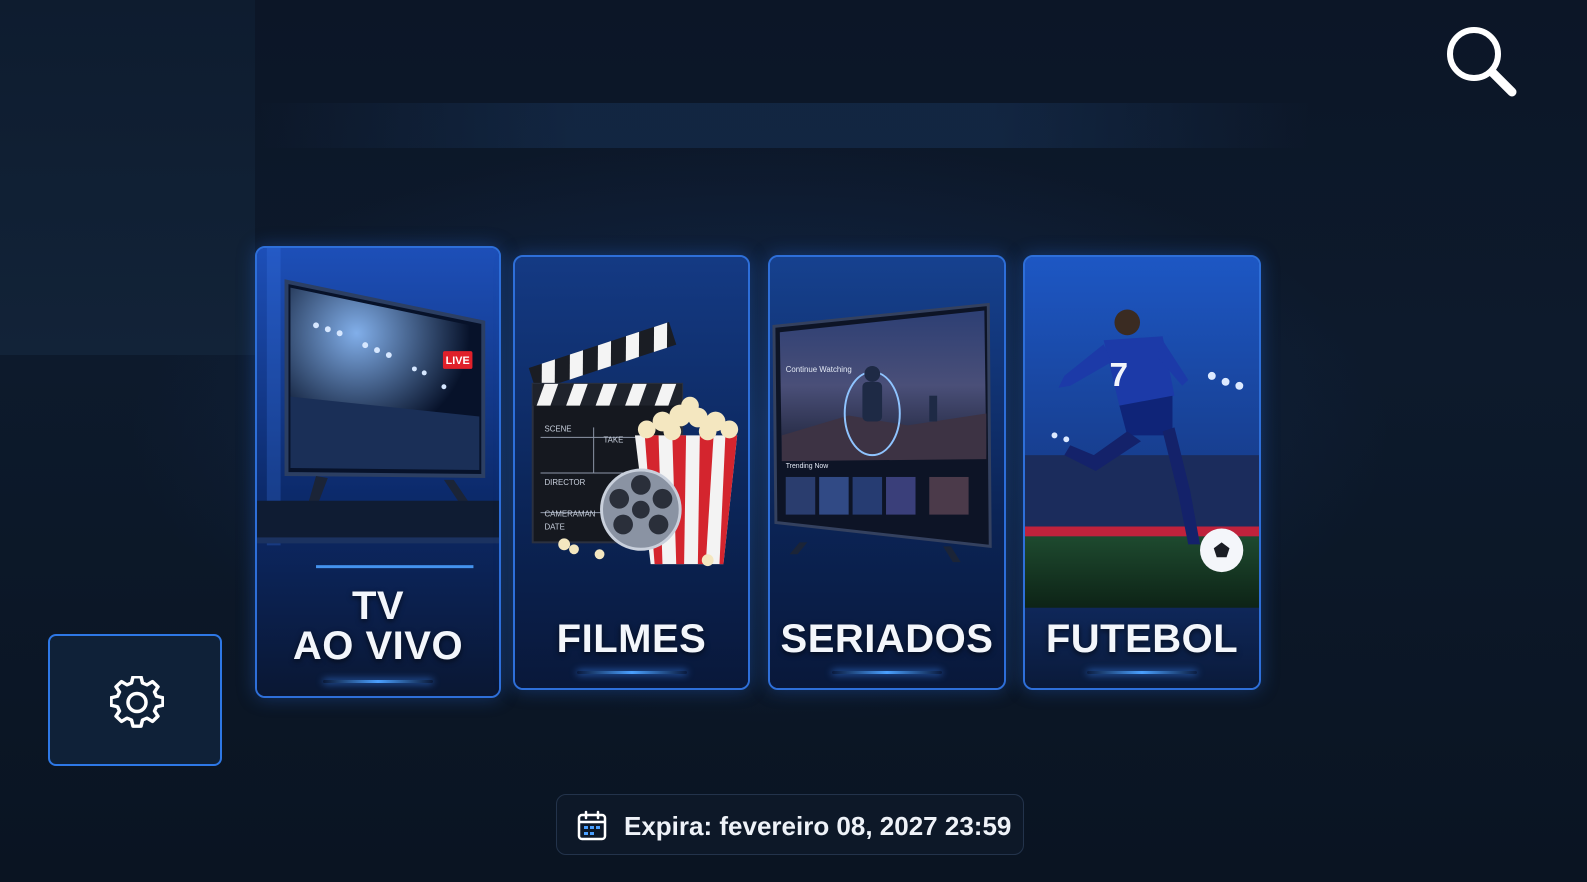 The width and height of the screenshot is (1587, 882). Describe the element at coordinates (378, 646) in the screenshot. I see `label-line-2: AO VIVO` at that location.